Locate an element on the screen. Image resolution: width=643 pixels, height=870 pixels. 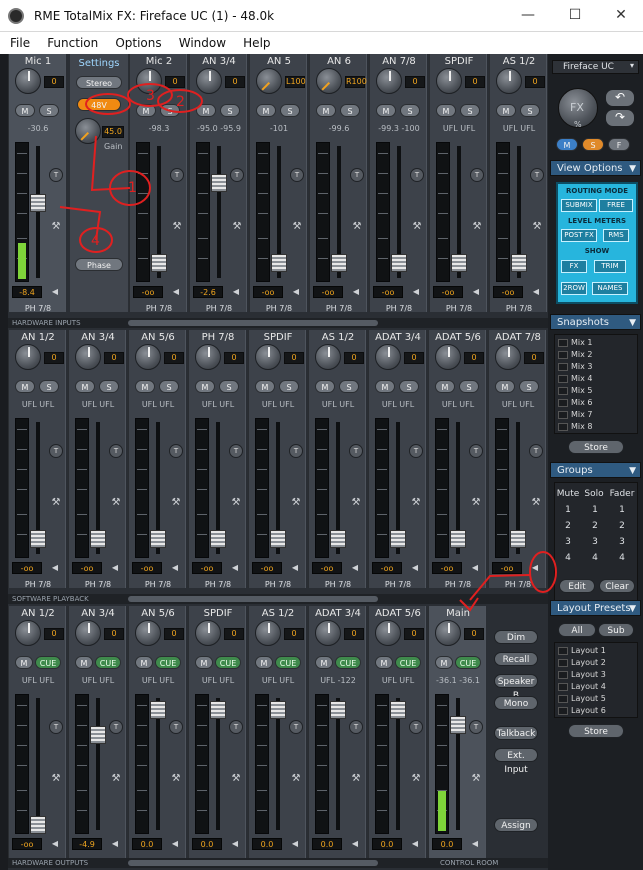
menu-options: Options is located at coordinates (138, 41).